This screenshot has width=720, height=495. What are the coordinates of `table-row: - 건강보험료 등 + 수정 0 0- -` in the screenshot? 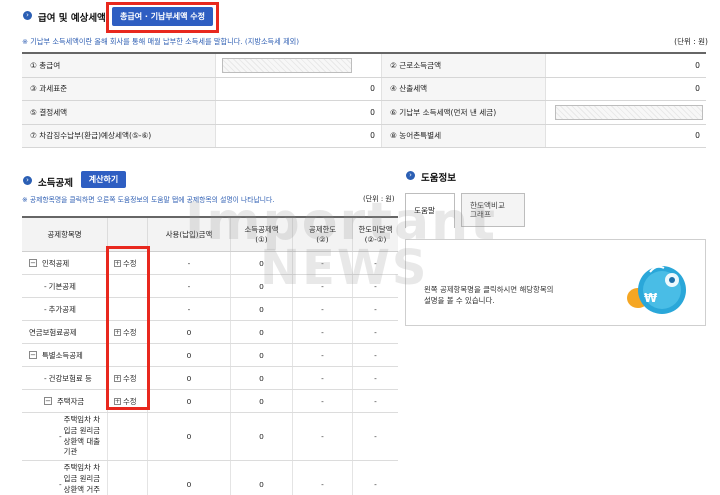 It's located at (210, 378).